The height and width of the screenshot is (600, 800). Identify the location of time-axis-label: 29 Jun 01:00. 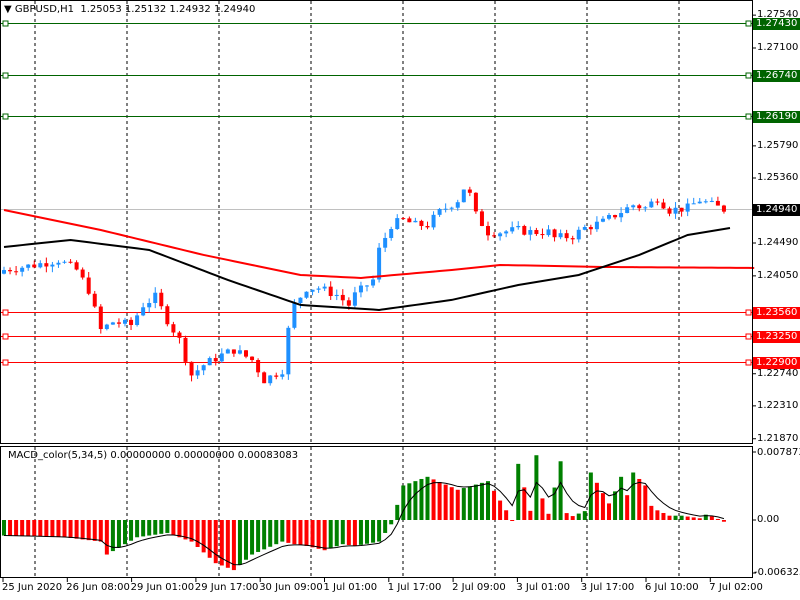
(162, 587).